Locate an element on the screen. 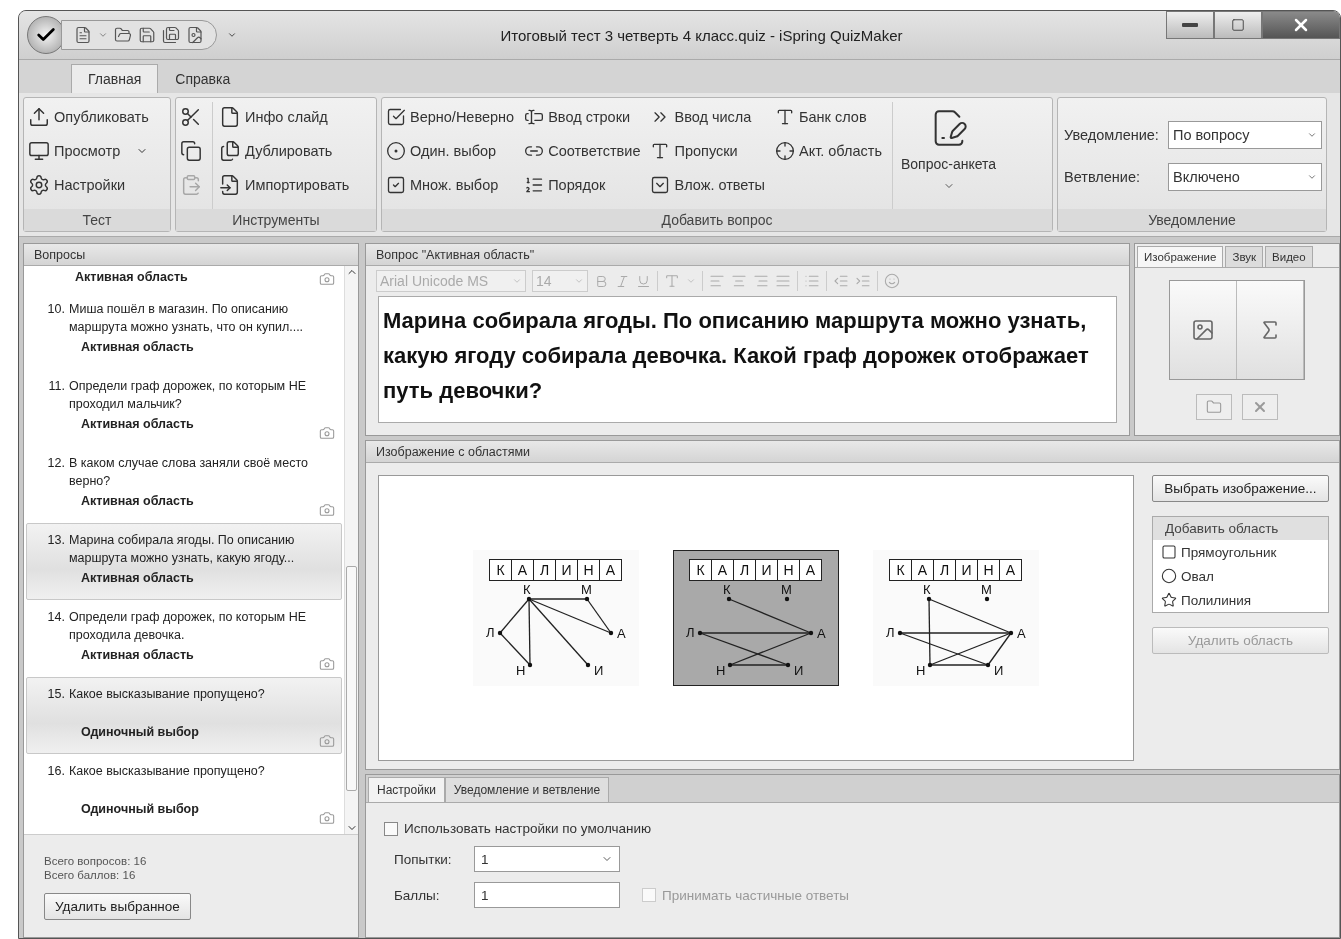  open-button is located at coordinates (1214, 407).